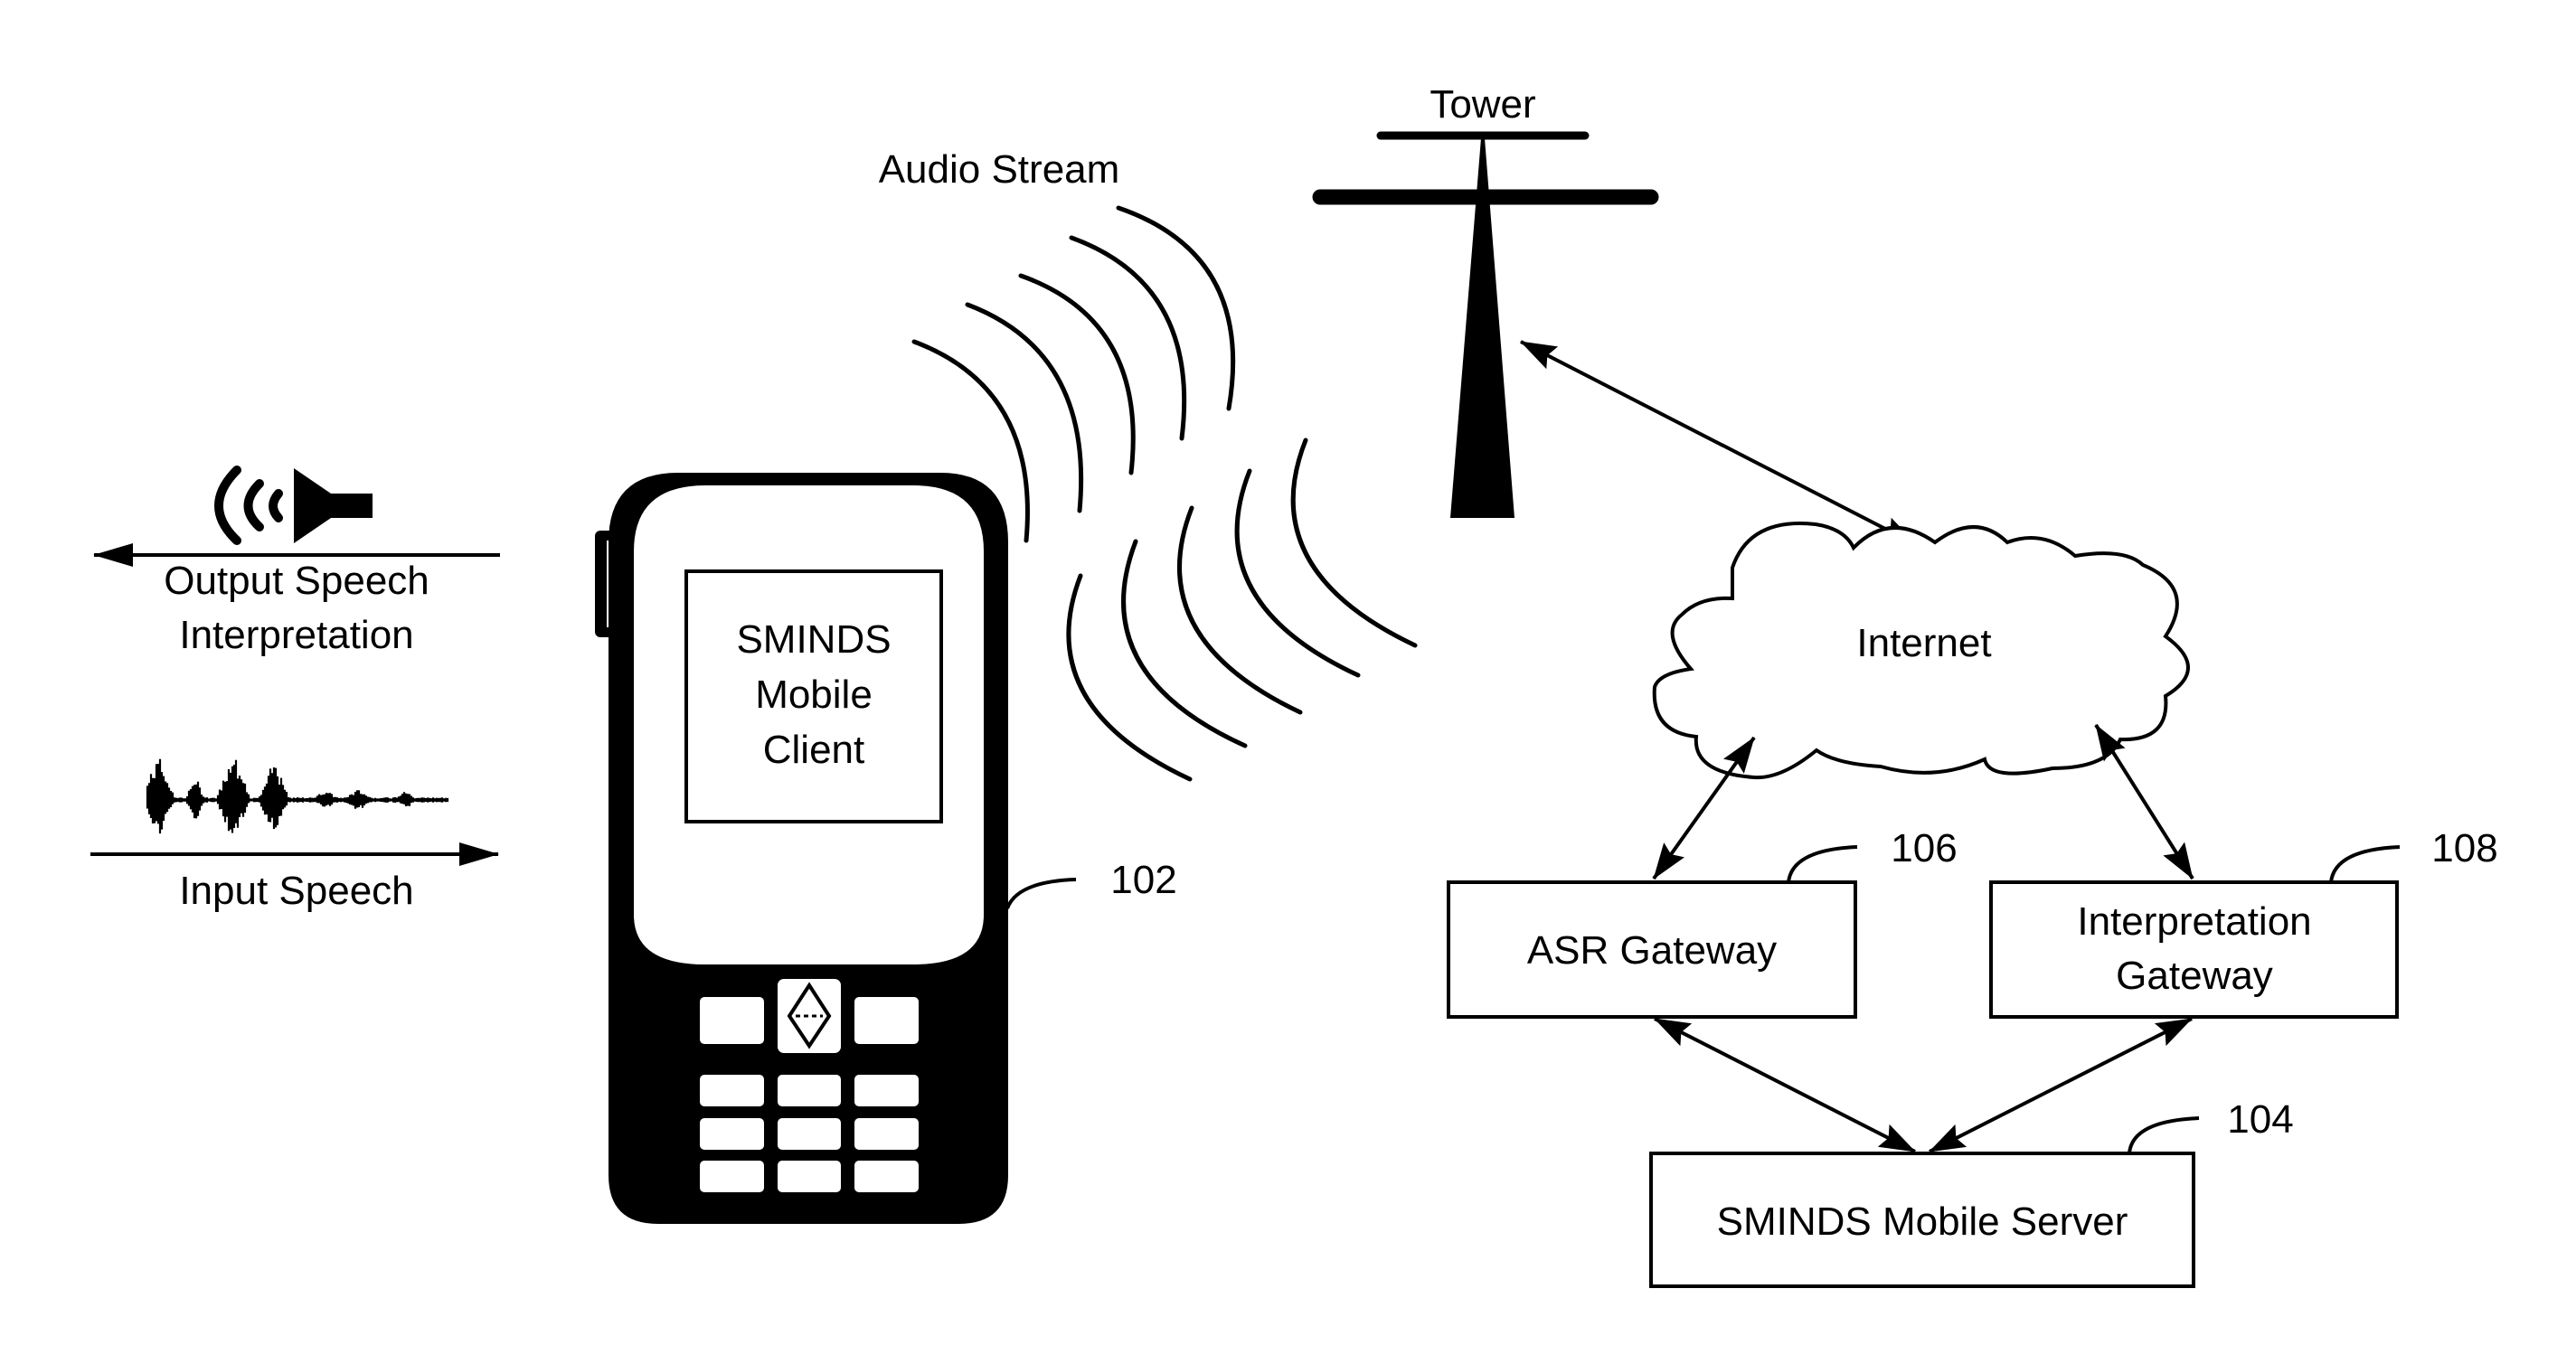 This screenshot has width=2576, height=1364. I want to click on output-speech-label-line2: Interpretation, so click(296, 635).